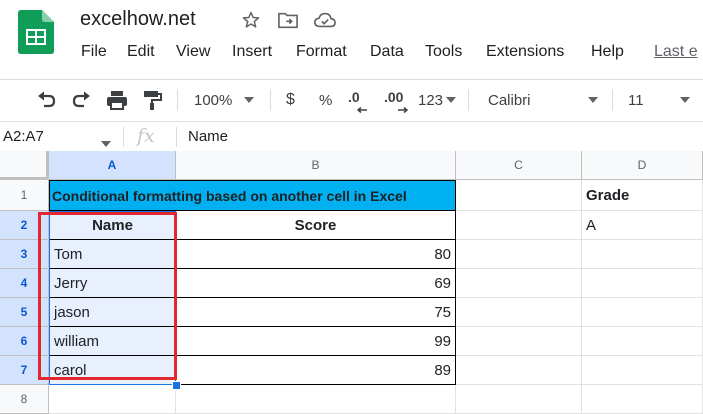 The height and width of the screenshot is (414, 703). What do you see at coordinates (24, 370) in the screenshot?
I see `row-header: 7` at bounding box center [24, 370].